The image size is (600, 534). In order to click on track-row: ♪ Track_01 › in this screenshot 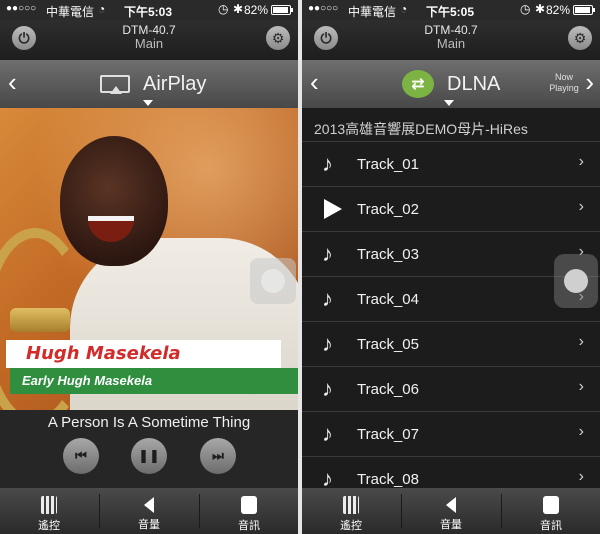, I will do `click(451, 164)`.